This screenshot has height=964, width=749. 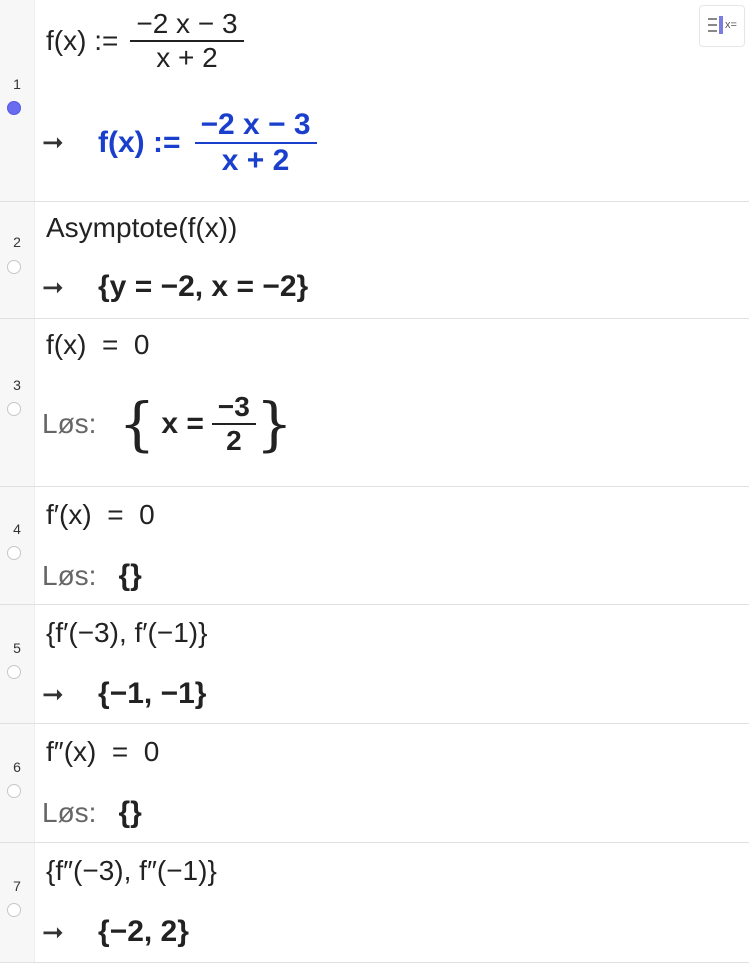 What do you see at coordinates (187, 41) in the screenshot?
I see `input-fraction: −2 x − 3 x + 2` at bounding box center [187, 41].